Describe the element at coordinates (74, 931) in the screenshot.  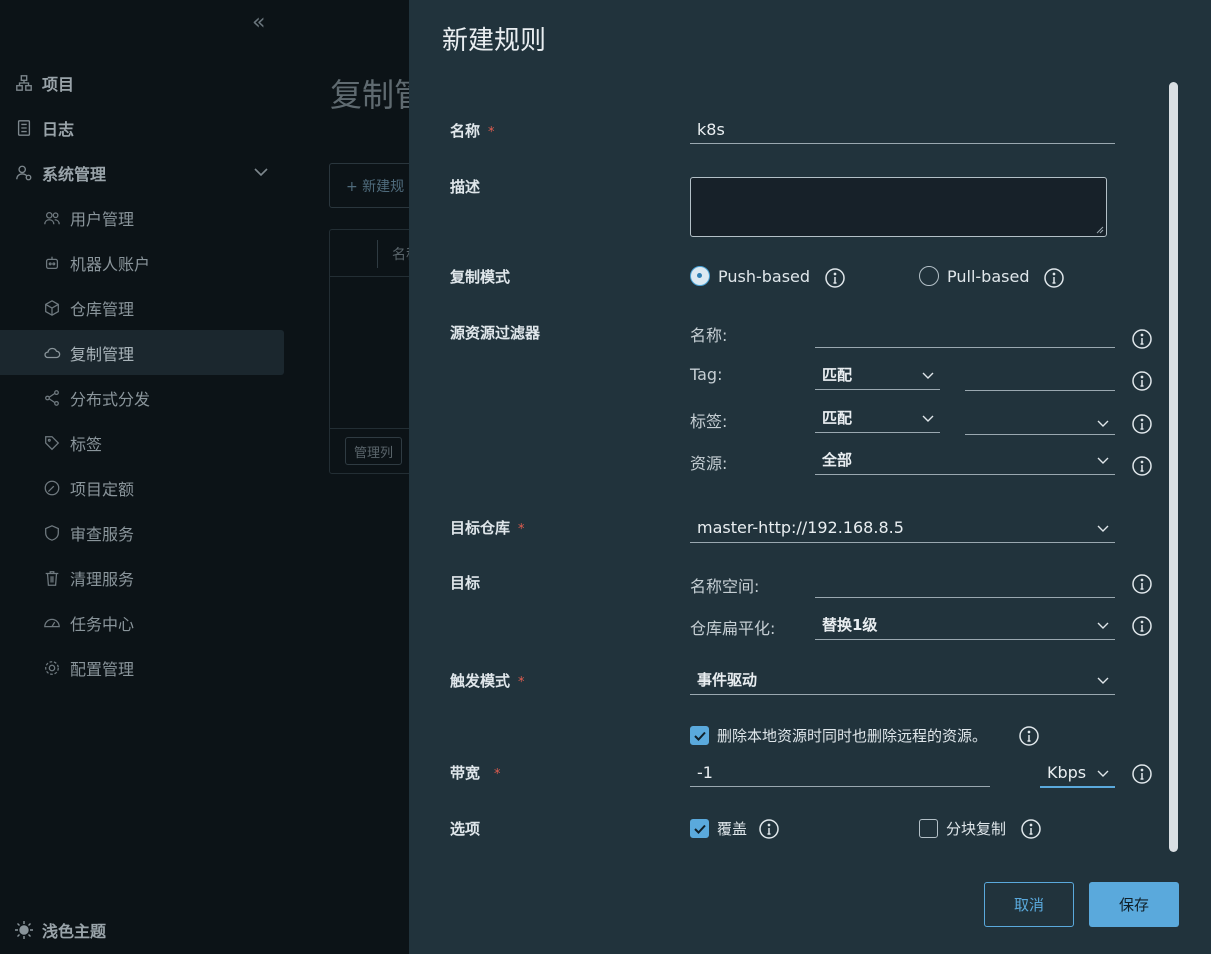
I see `theme-label: 浅色主题` at that location.